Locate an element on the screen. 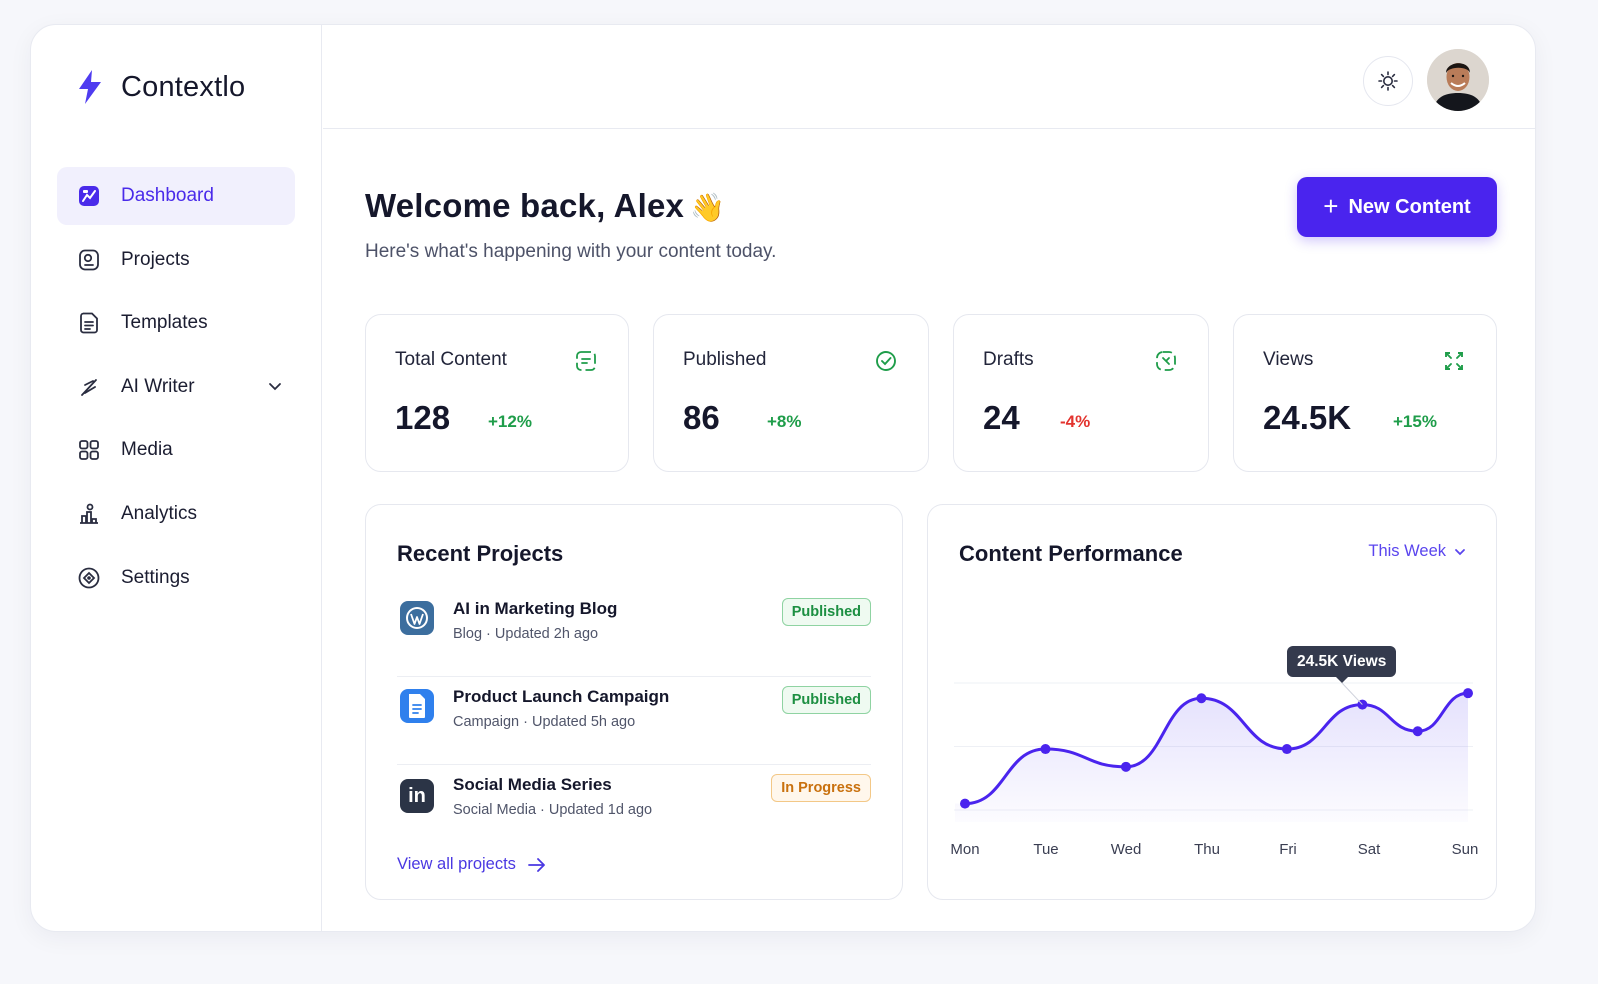 This screenshot has height=984, width=1598. sidebar-item-dashboard: Dashboard is located at coordinates (176, 196).